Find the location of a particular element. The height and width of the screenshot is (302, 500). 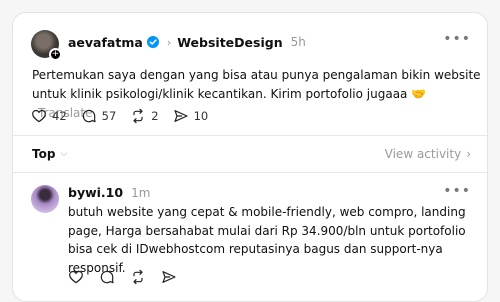

share-button: 10 is located at coordinates (191, 116).